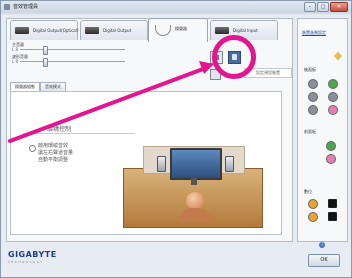 The width and height of the screenshot is (352, 278). I want to click on advanced-settings-link: 裝置進階設定, so click(314, 33).